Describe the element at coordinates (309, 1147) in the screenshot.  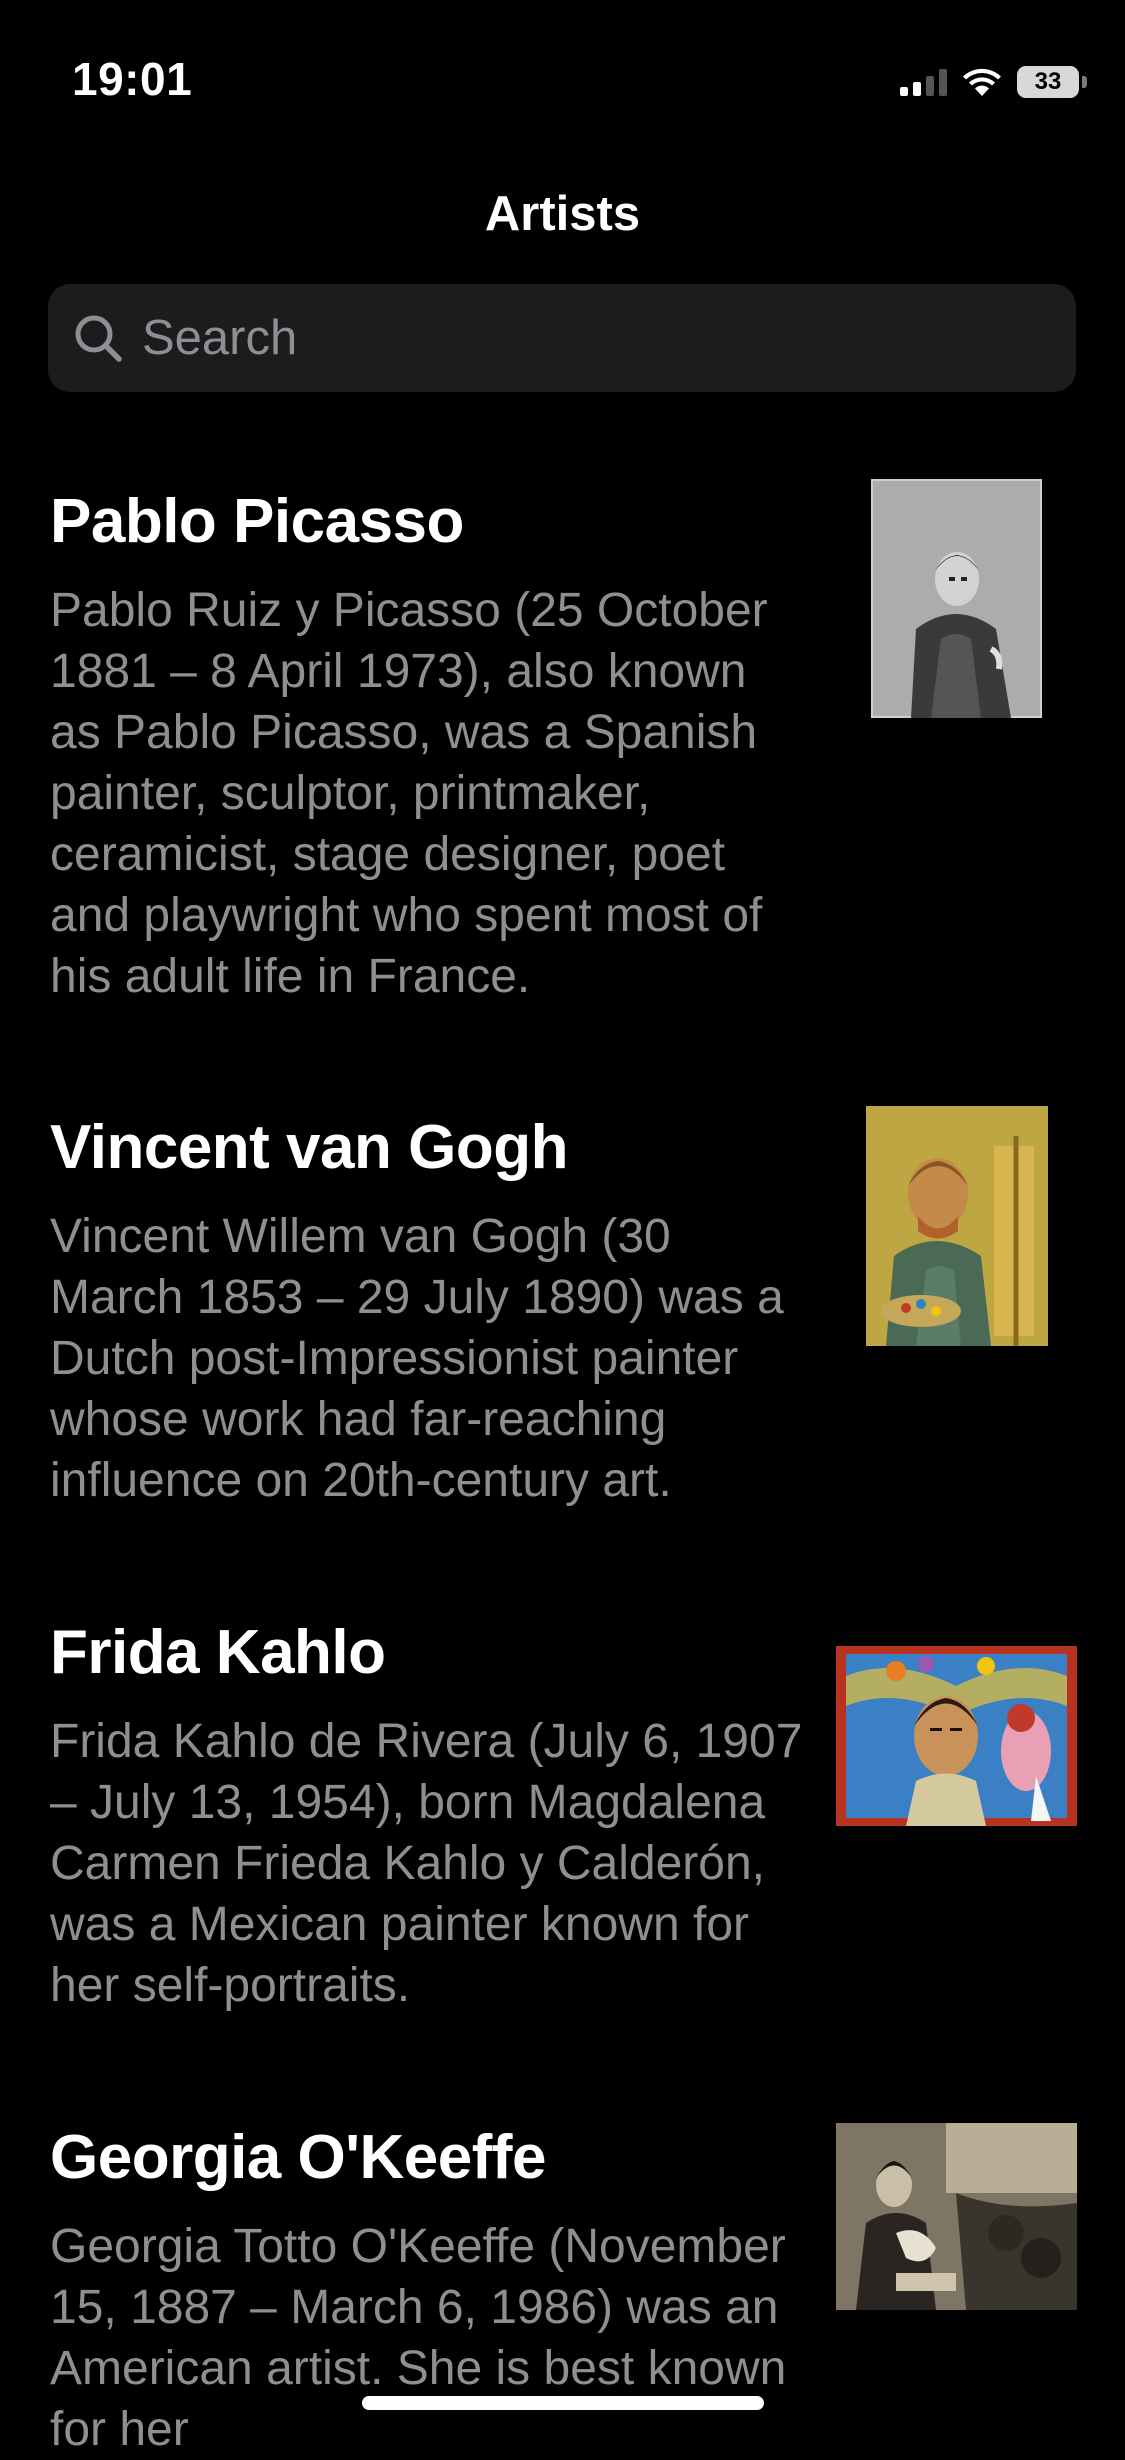
I see `artist-name: Vincent van Gogh` at that location.